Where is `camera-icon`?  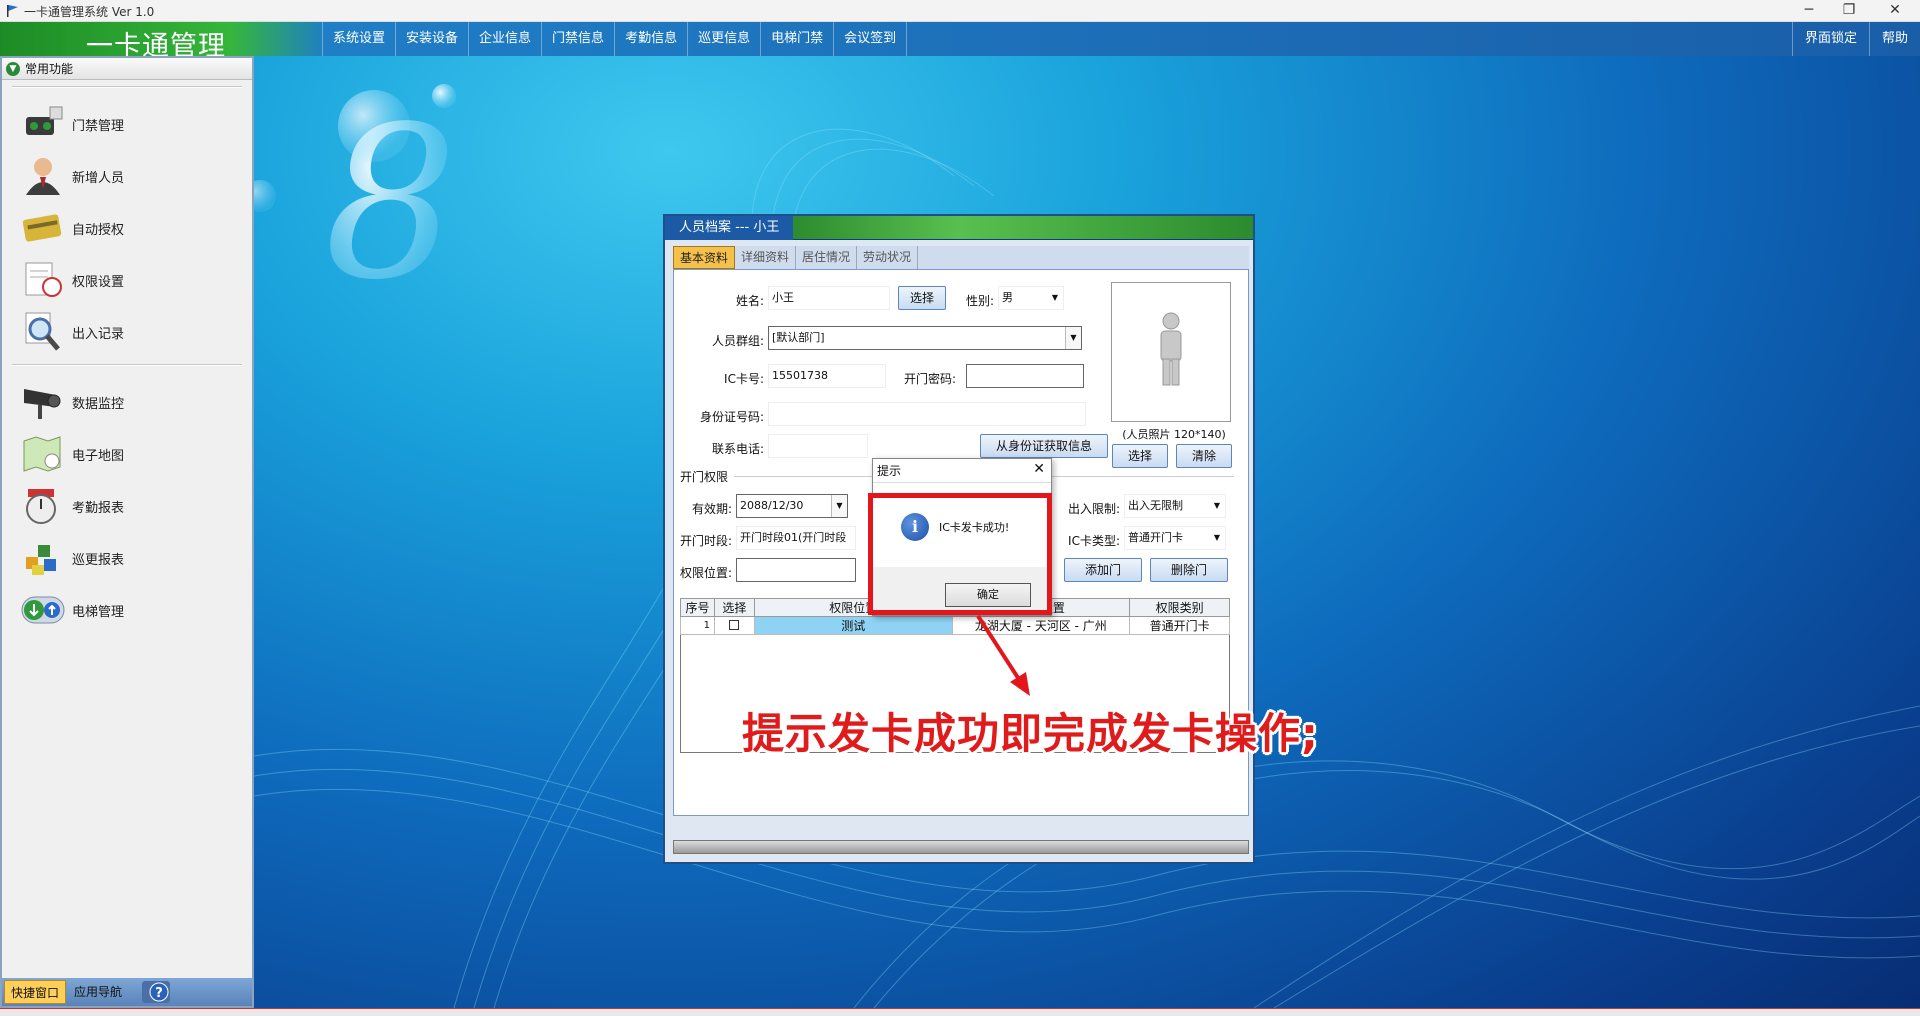 camera-icon is located at coordinates (42, 404).